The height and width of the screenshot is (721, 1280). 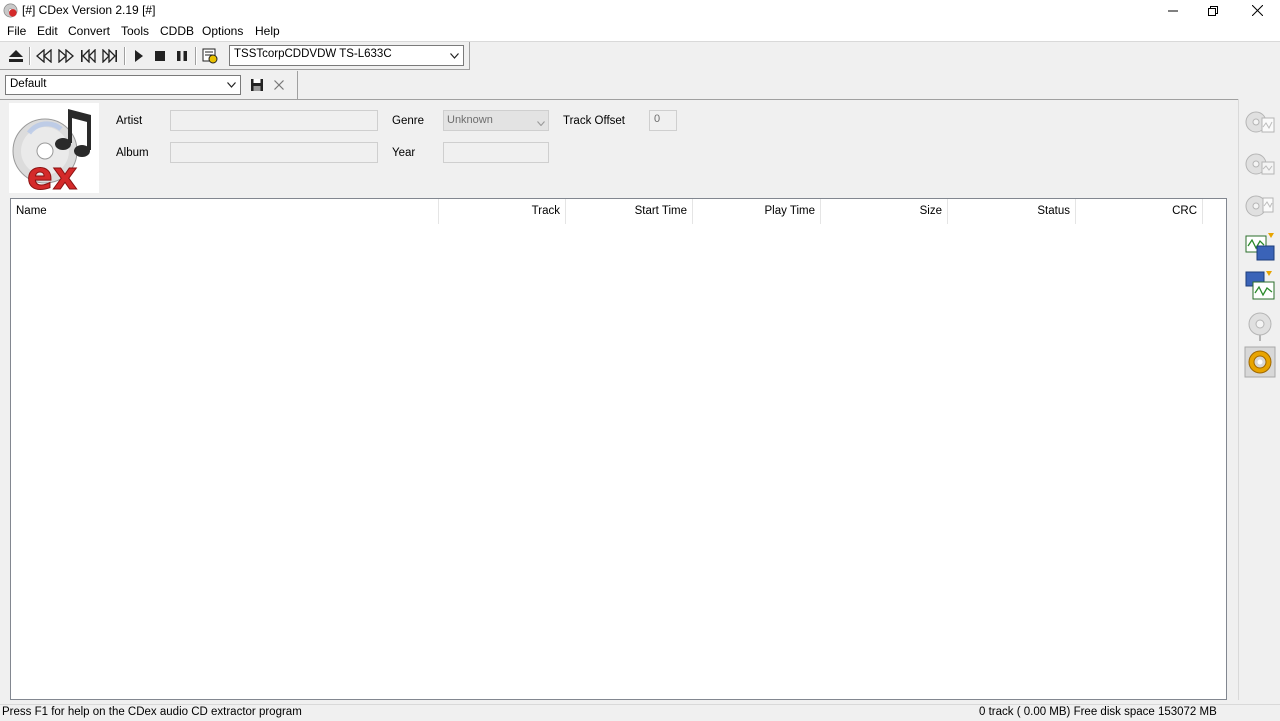 I want to click on close-button, so click(x=1257, y=10).